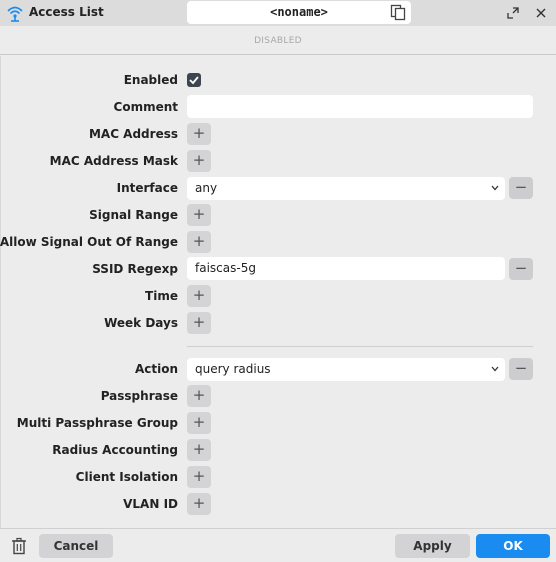 The height and width of the screenshot is (562, 556). What do you see at coordinates (206, 188) in the screenshot?
I see `interface-value: any` at bounding box center [206, 188].